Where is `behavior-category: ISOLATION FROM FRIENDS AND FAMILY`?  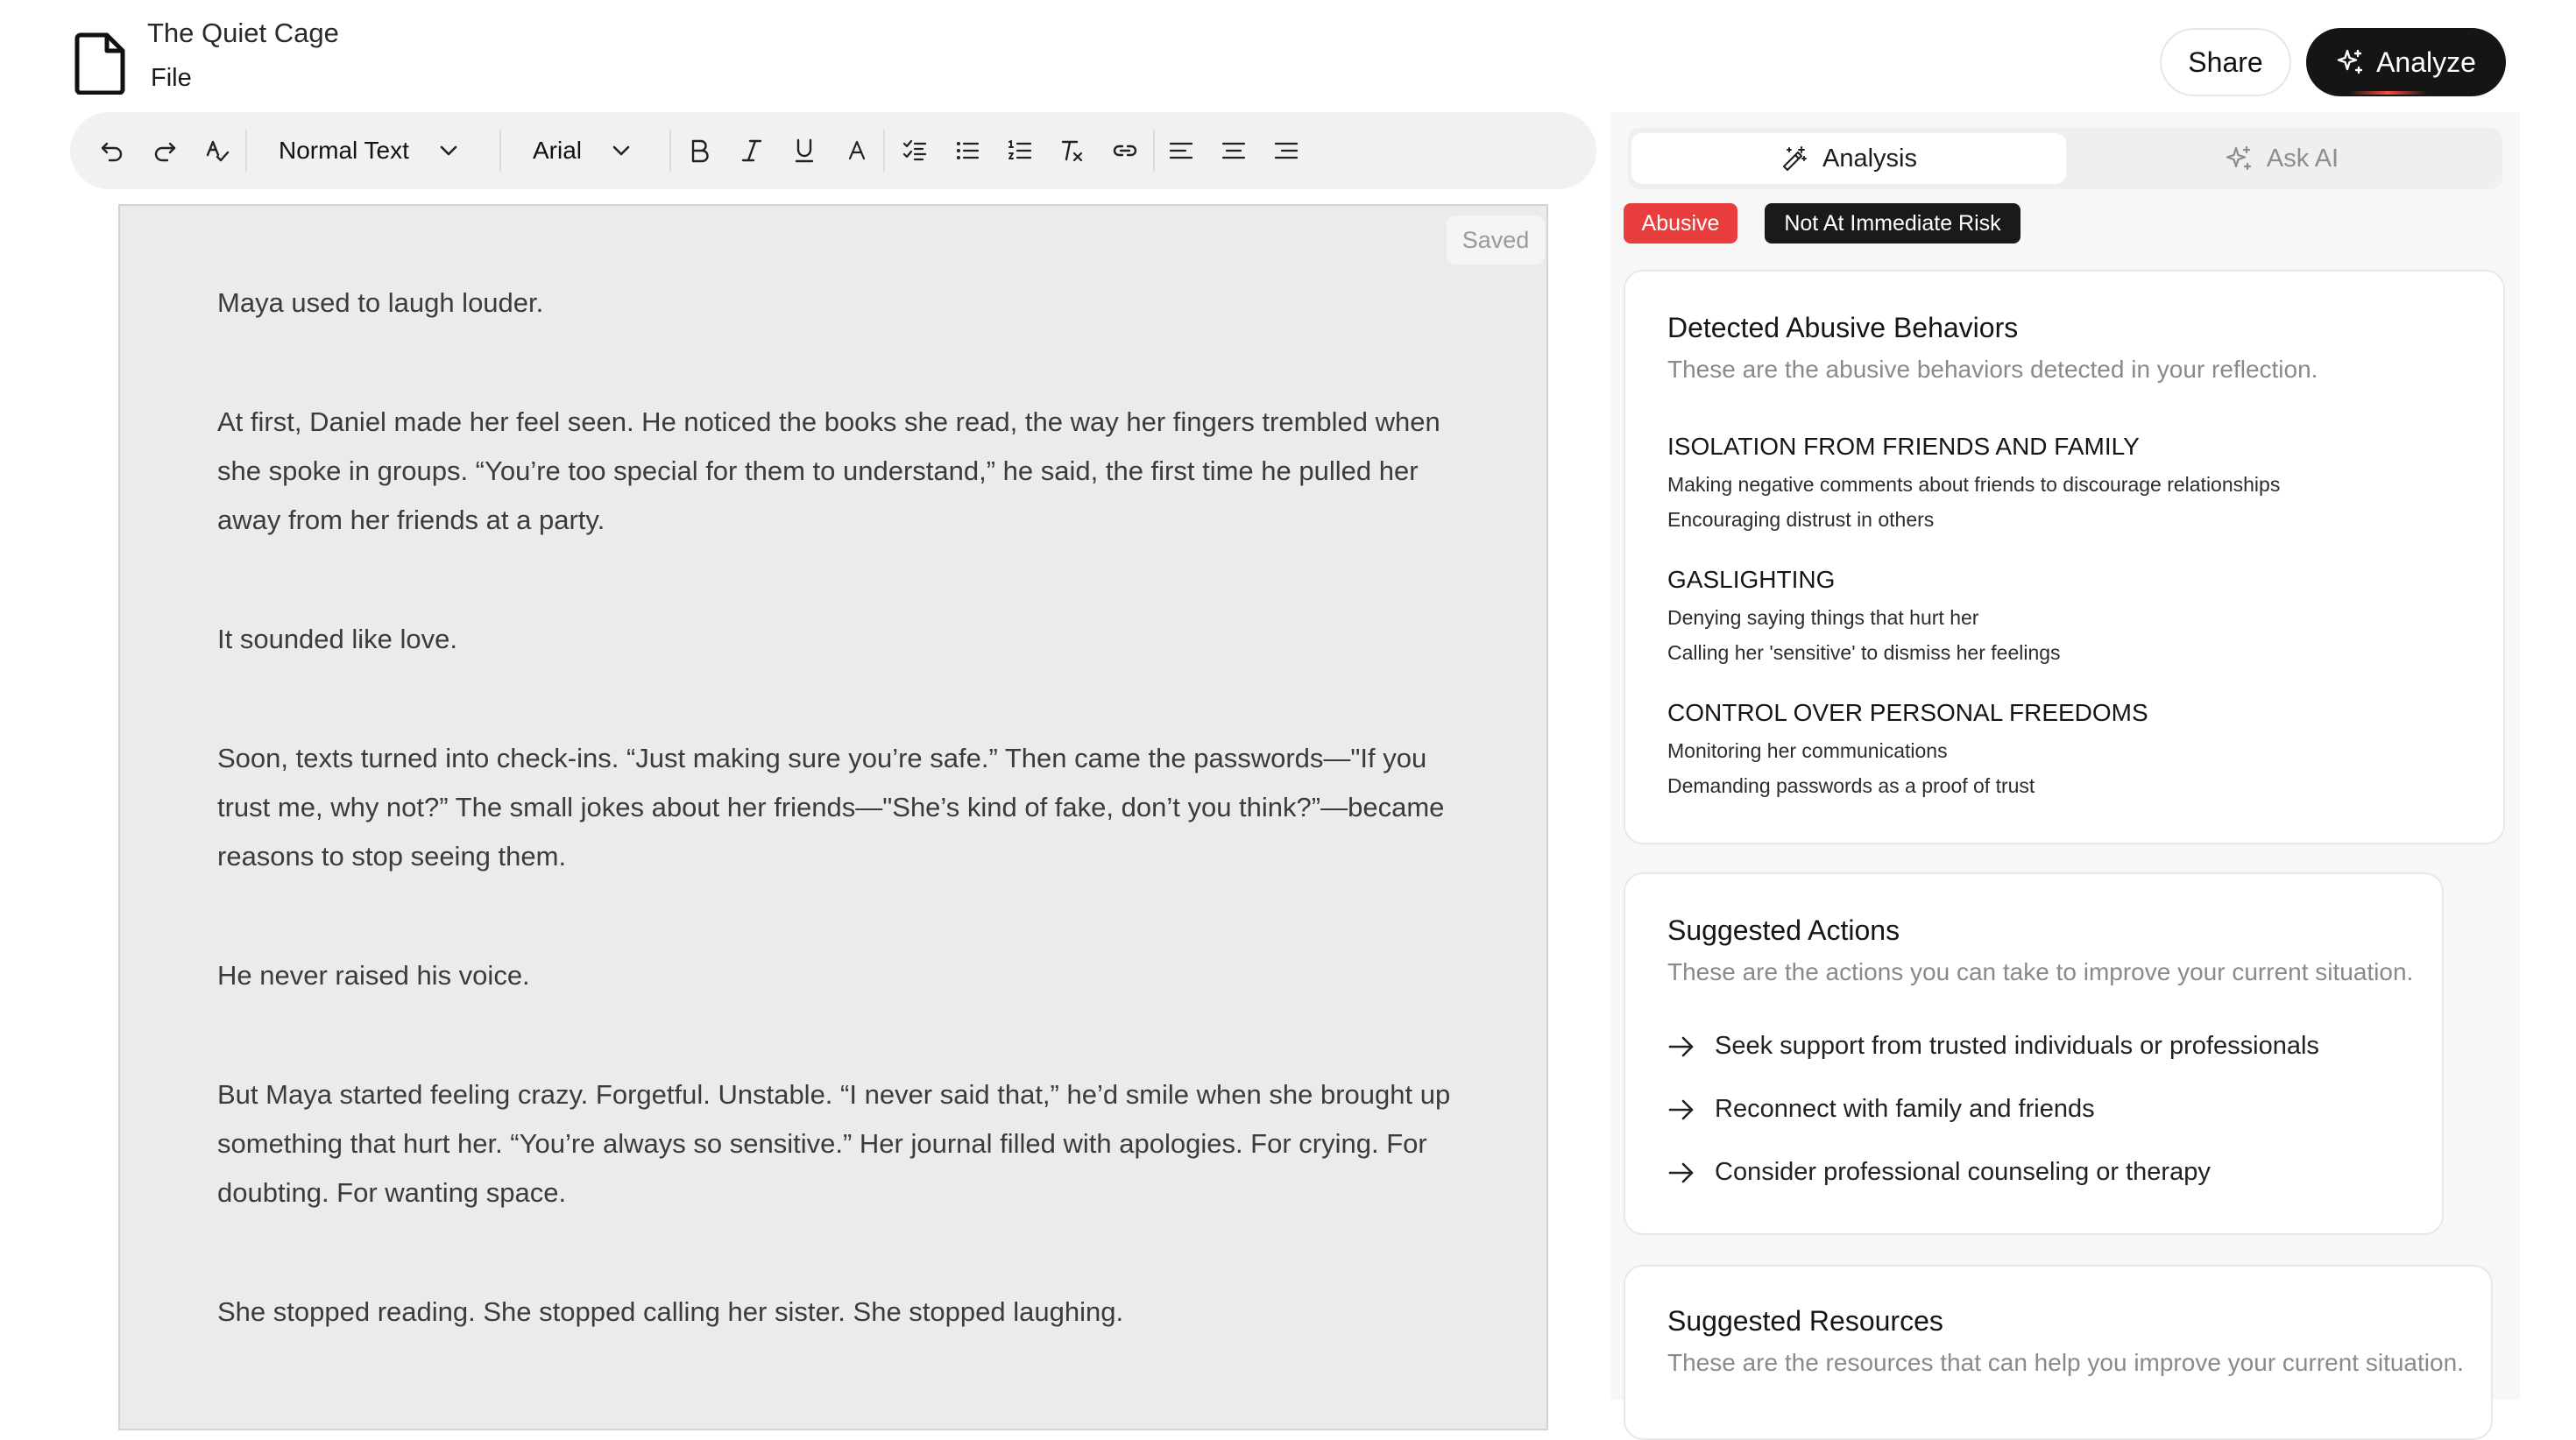
behavior-category: ISOLATION FROM FRIENDS AND FAMILY is located at coordinates (1903, 446).